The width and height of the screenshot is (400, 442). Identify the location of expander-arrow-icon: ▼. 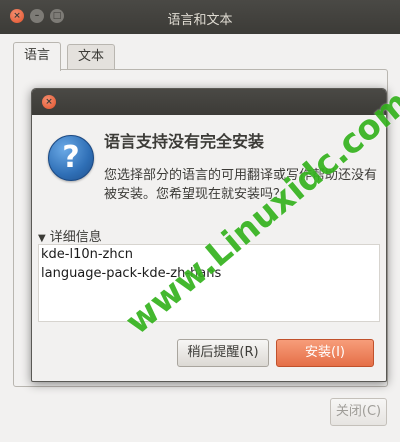
(42, 238).